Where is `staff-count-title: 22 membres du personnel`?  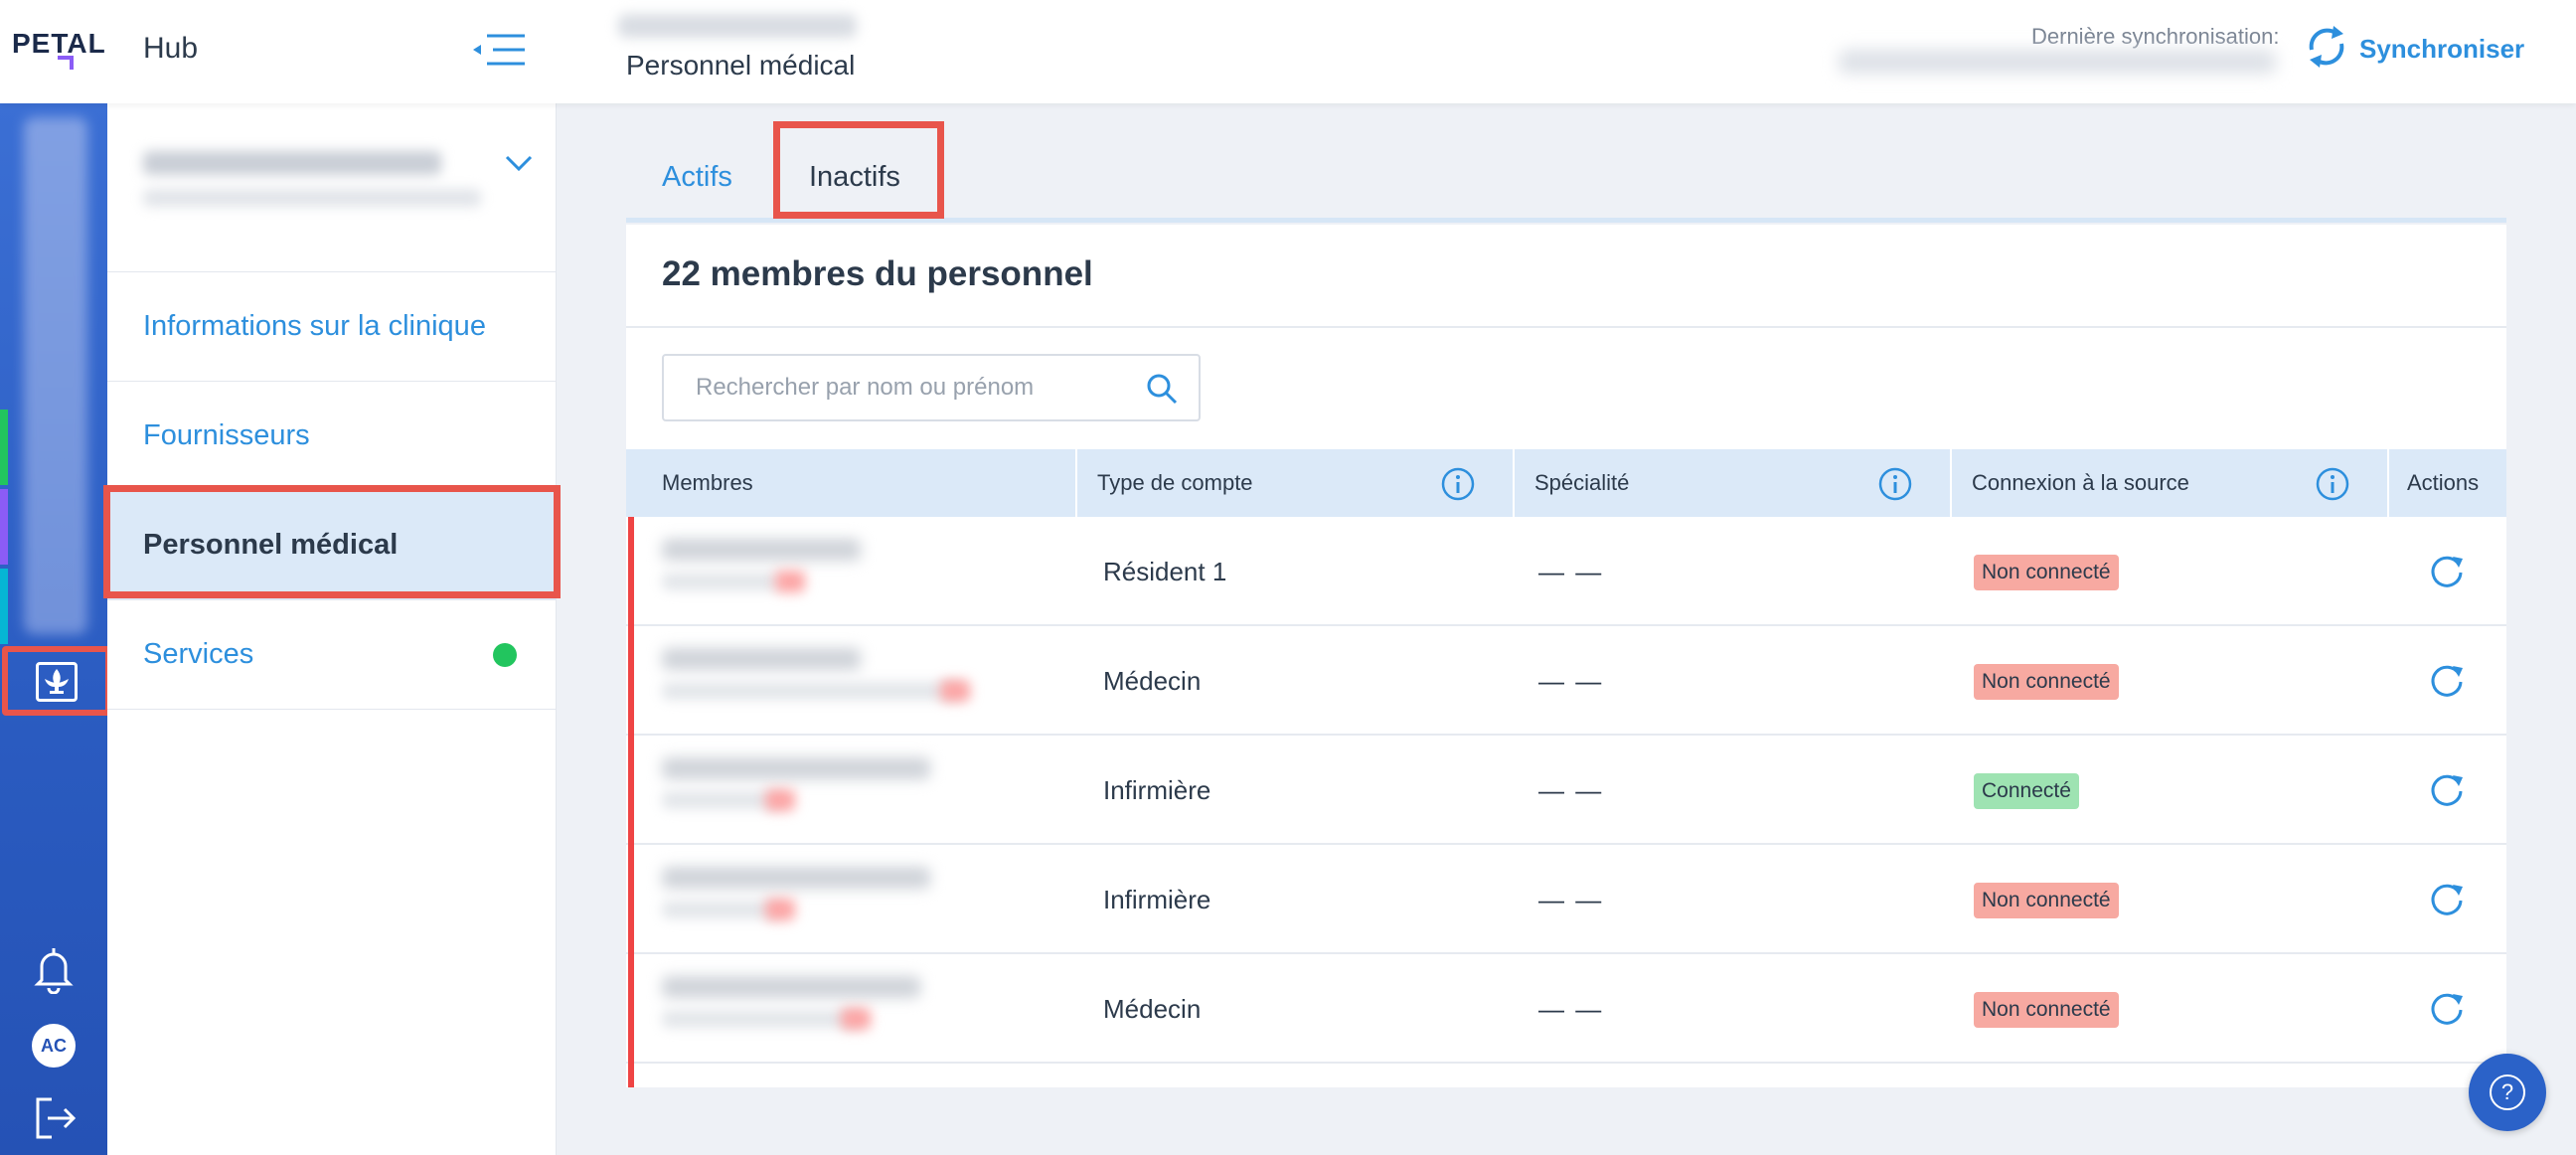 staff-count-title: 22 membres du personnel is located at coordinates (877, 274).